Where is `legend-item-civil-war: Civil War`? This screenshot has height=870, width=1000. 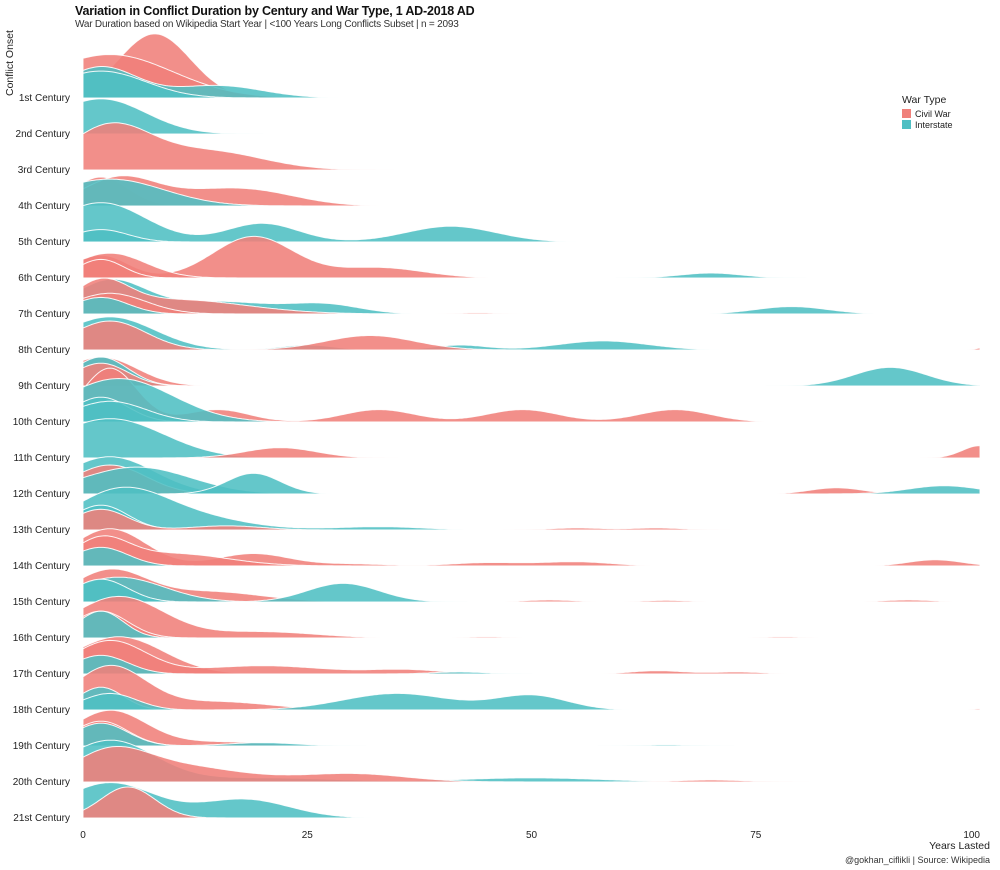
legend-item-civil-war: Civil War is located at coordinates (927, 113).